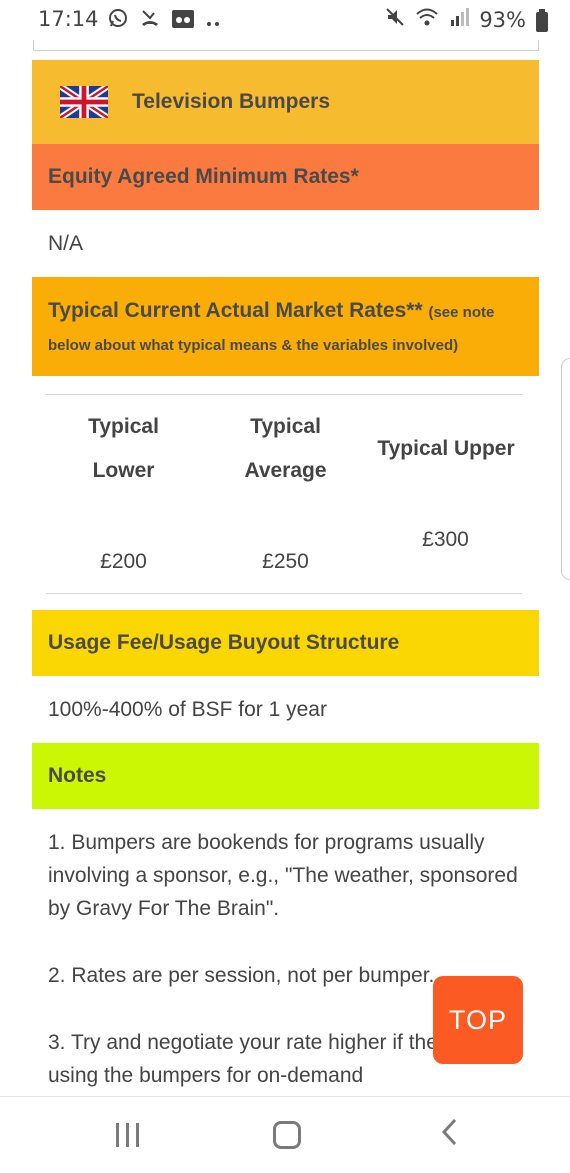 The width and height of the screenshot is (570, 1173). What do you see at coordinates (565, 469) in the screenshot?
I see `scrollbar-handle` at bounding box center [565, 469].